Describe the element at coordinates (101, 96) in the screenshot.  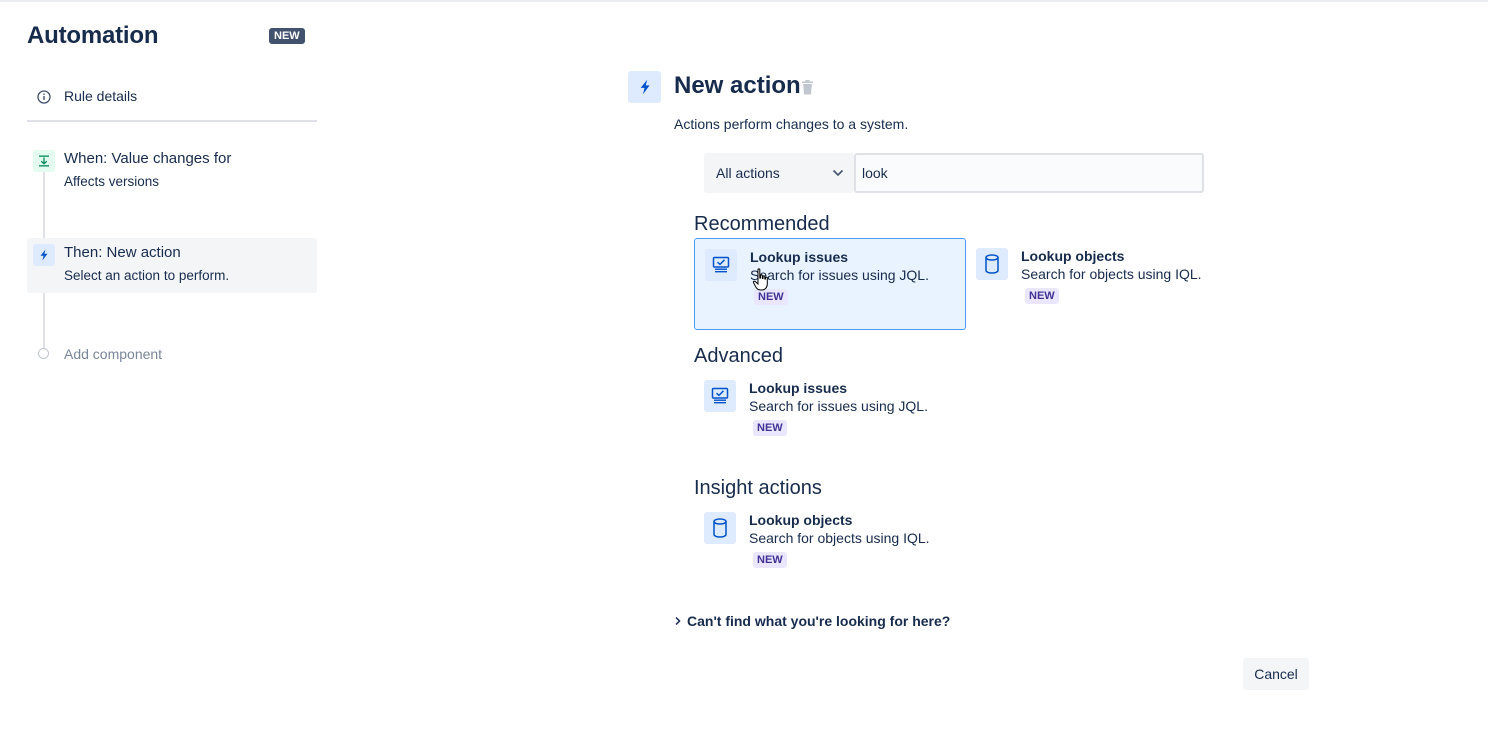
I see `rule-details-label: Rule details` at that location.